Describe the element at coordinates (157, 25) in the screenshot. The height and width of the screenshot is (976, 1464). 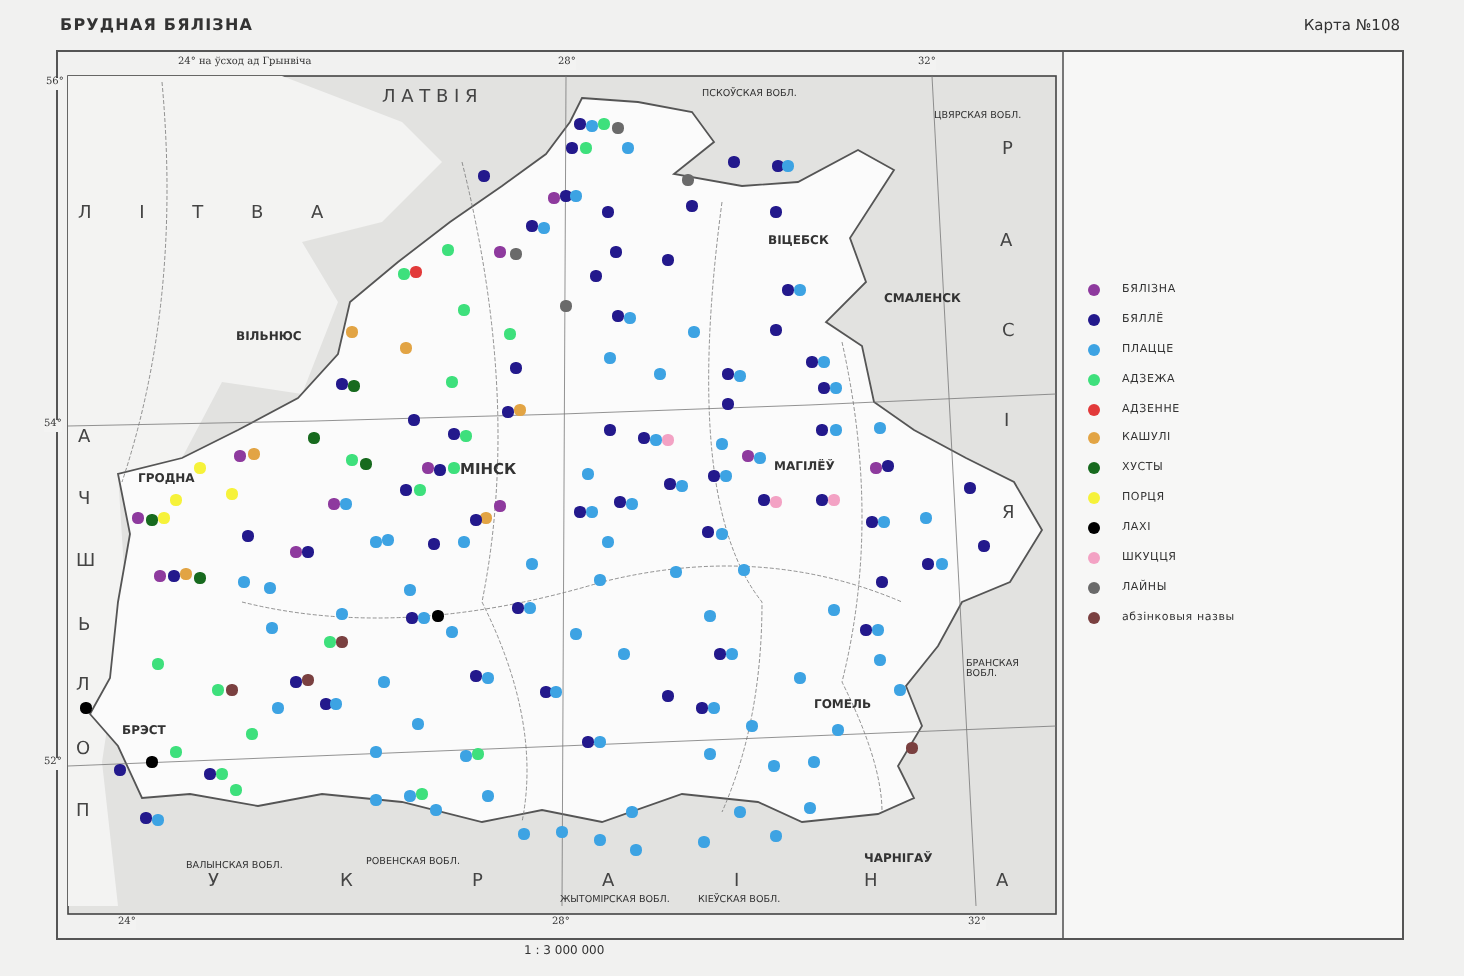
I see `map-title: БРУДНАЯ БЯЛІЗНА` at that location.